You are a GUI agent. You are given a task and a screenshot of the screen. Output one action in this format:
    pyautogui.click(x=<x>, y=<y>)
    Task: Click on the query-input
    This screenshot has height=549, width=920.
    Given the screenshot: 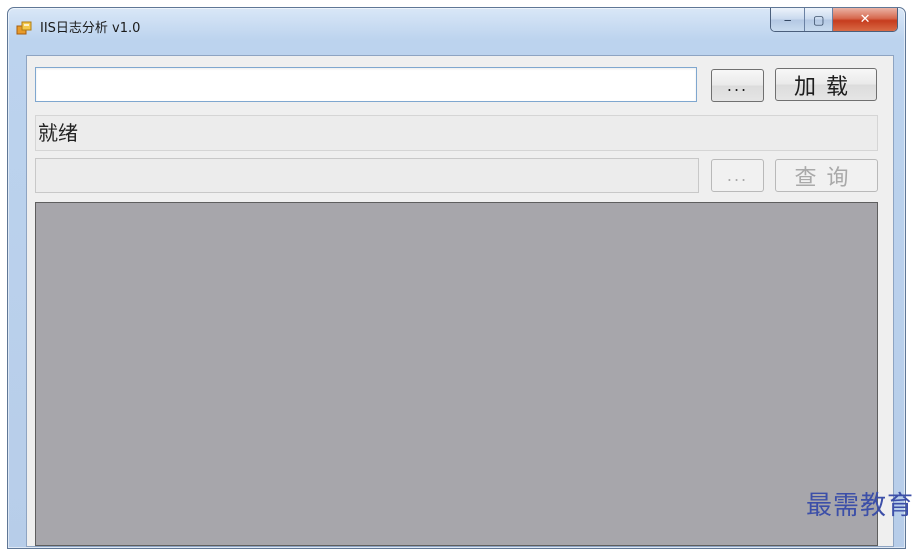 What is the action you would take?
    pyautogui.click(x=367, y=175)
    